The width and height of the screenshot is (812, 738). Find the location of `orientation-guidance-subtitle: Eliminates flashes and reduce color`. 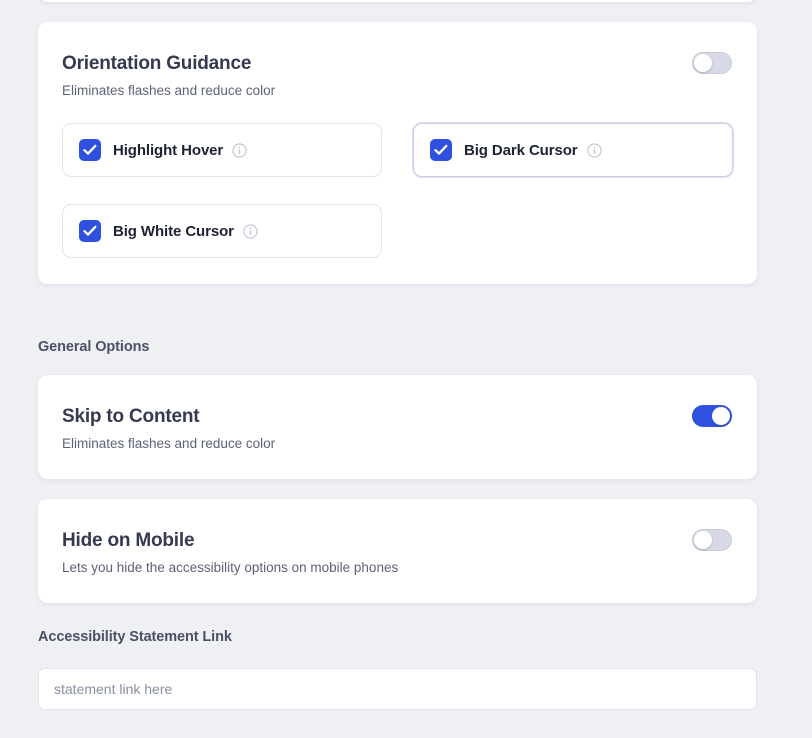

orientation-guidance-subtitle: Eliminates flashes and reduce color is located at coordinates (169, 90).